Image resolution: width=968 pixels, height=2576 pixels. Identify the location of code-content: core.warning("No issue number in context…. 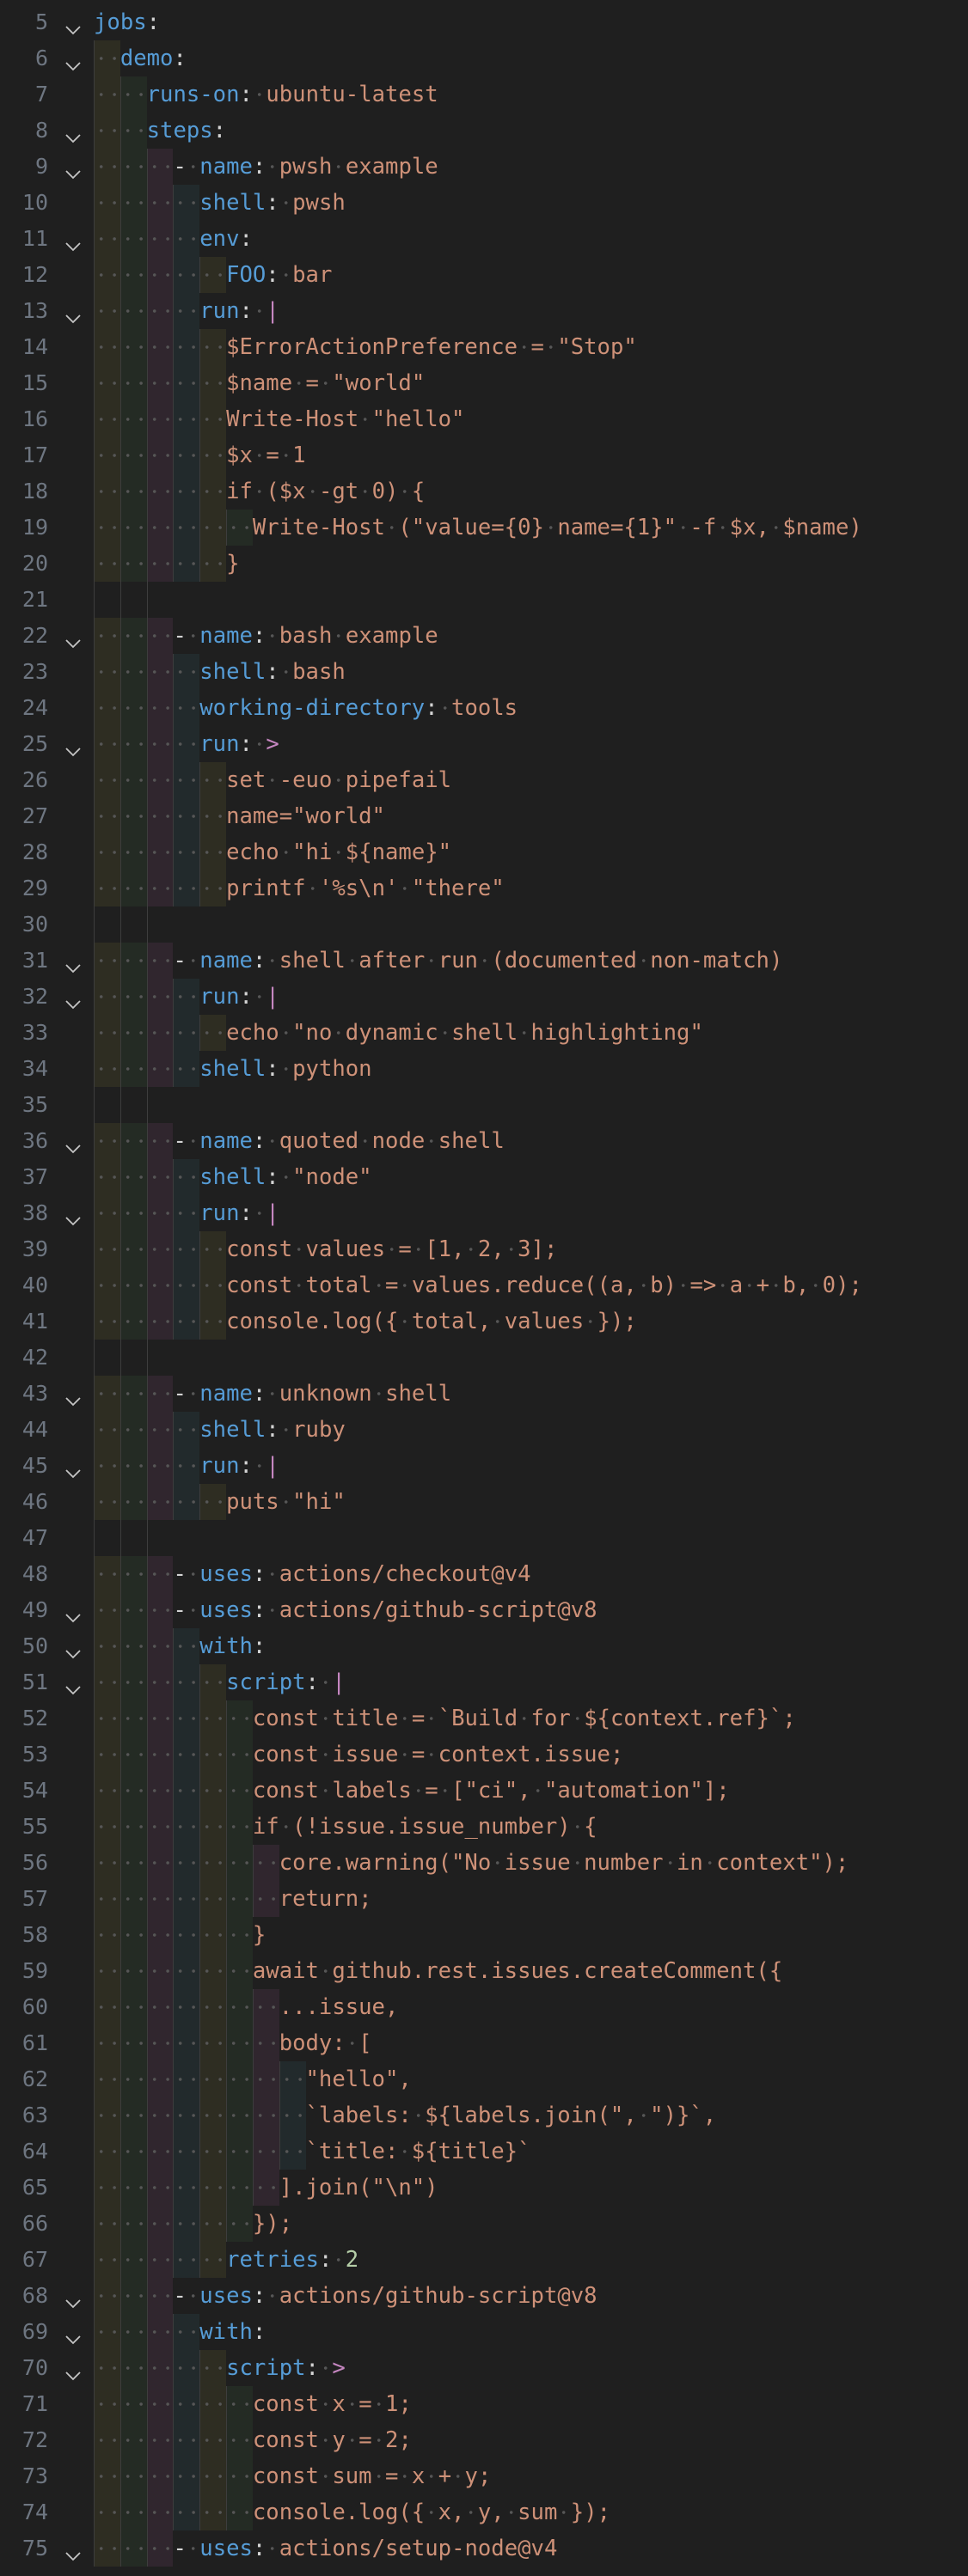
(472, 1863).